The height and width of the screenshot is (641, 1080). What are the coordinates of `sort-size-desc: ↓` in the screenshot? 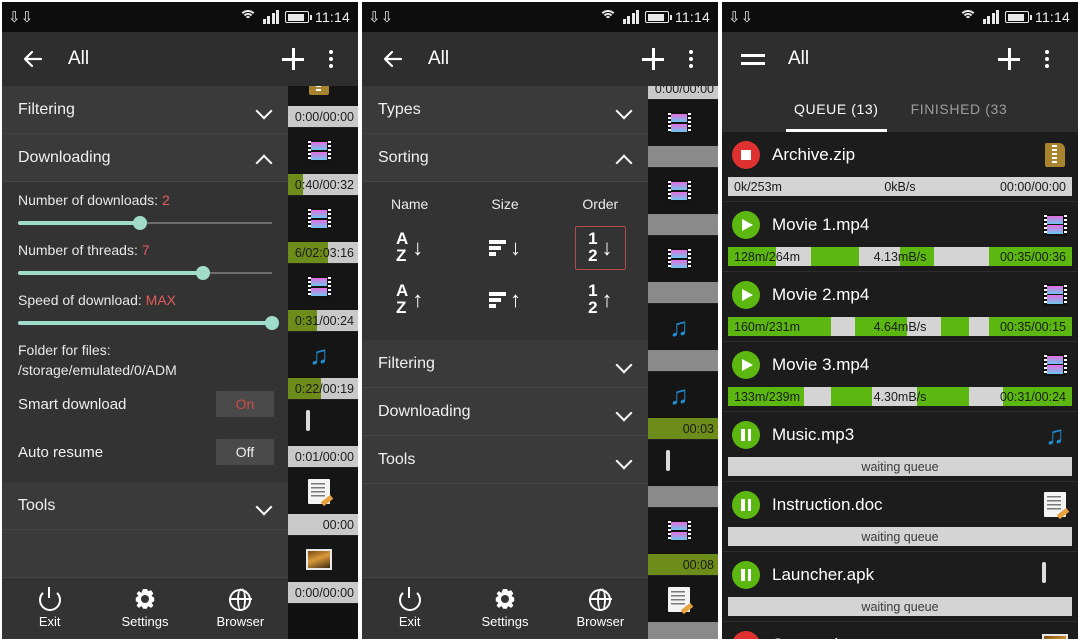 It's located at (504, 248).